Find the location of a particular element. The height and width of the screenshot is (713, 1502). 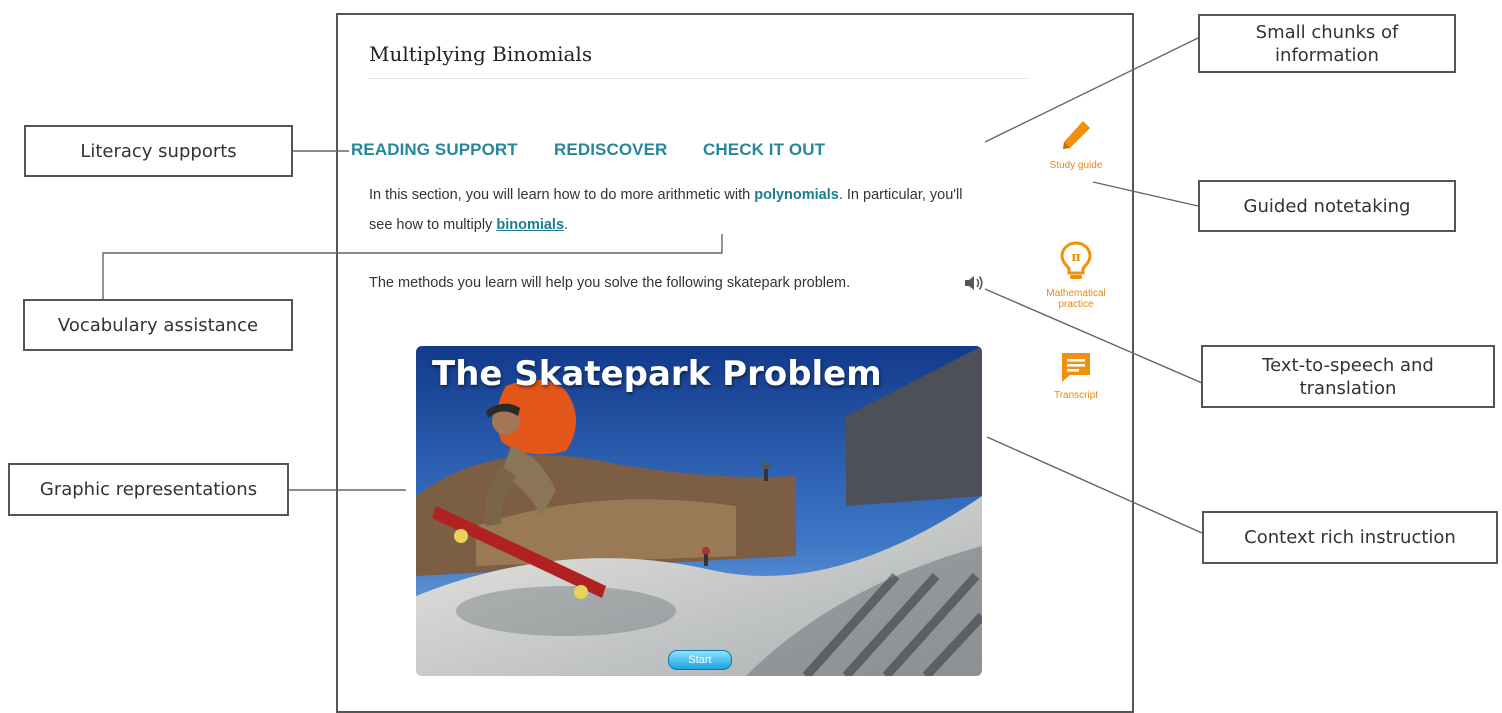

annotation-vocabulary-assistance: Vocabulary assistance is located at coordinates (158, 325).